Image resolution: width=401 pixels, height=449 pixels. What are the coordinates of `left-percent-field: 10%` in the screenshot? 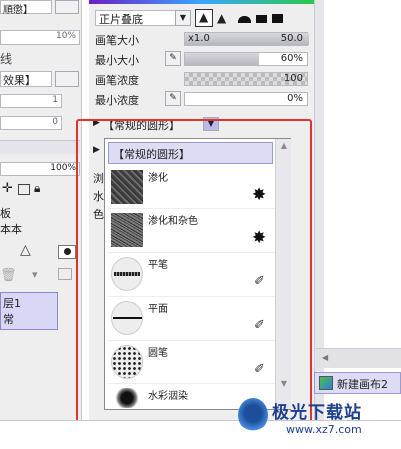 It's located at (40, 37).